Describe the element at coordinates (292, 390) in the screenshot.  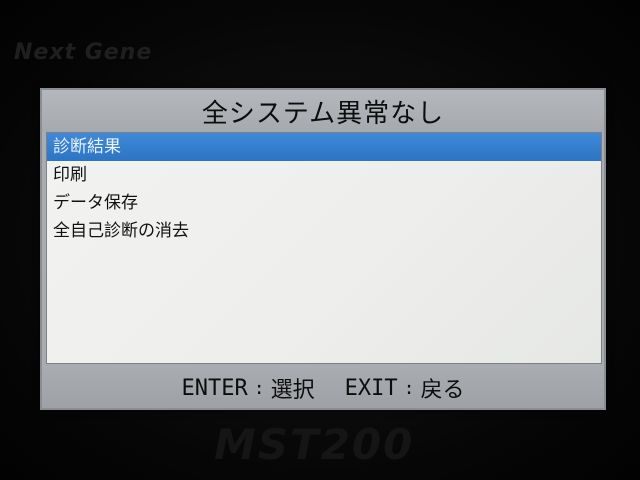
I see `enter-action-label: 選択` at that location.